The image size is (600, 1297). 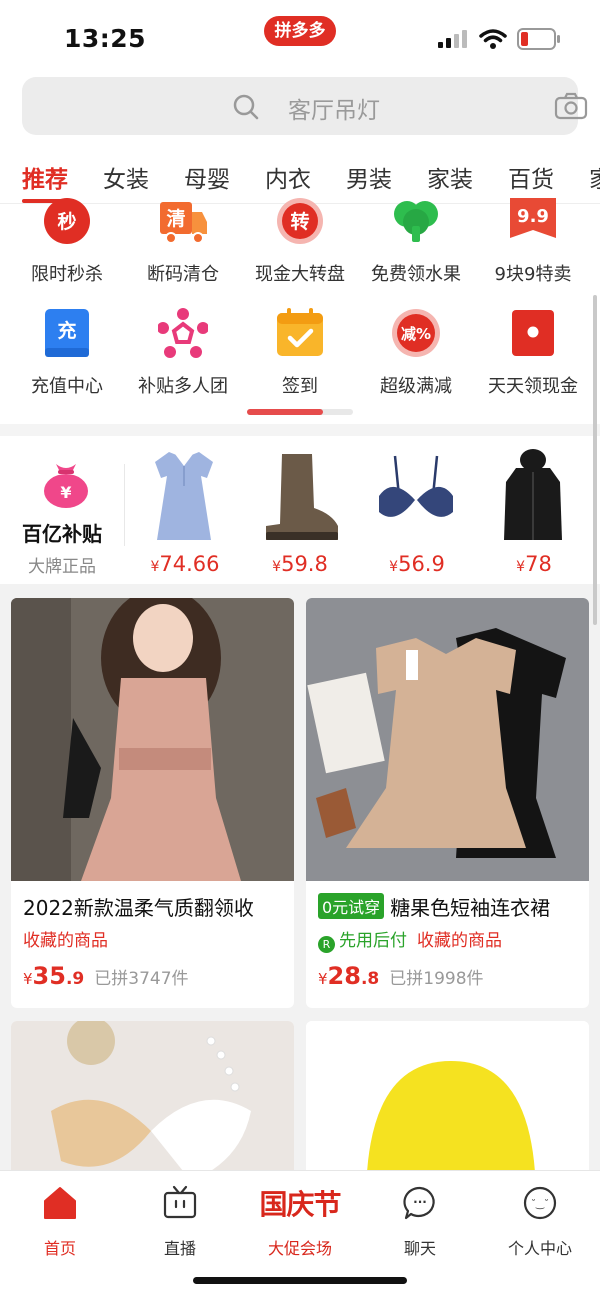 I want to click on subsidy-deal: ¥56.9, so click(x=417, y=514).